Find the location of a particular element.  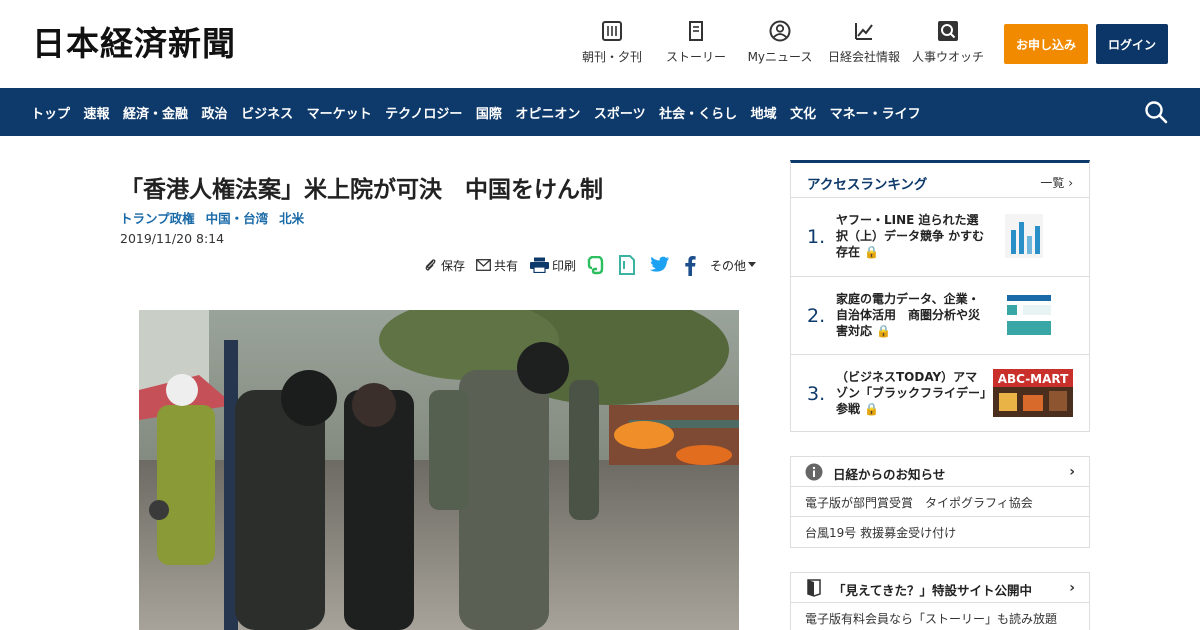

nav-my-news-label: Myニュース is located at coordinates (780, 57).